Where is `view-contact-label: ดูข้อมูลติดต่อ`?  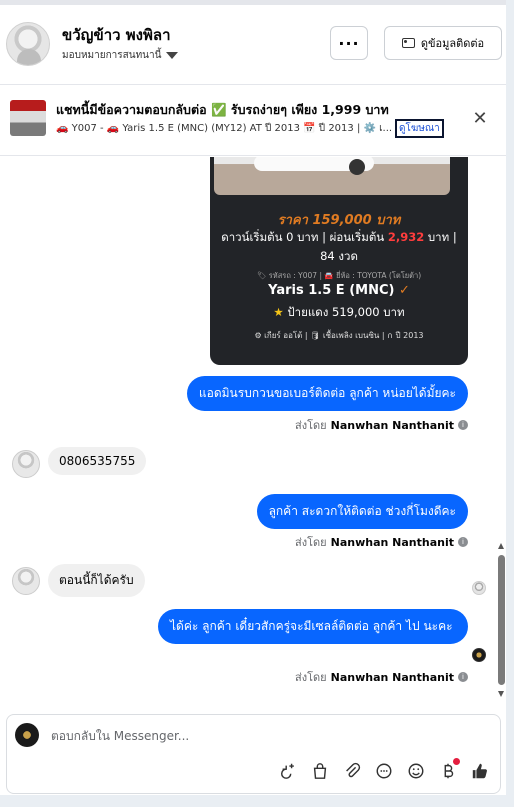 view-contact-label: ดูข้อมูลติดต่อ is located at coordinates (452, 43).